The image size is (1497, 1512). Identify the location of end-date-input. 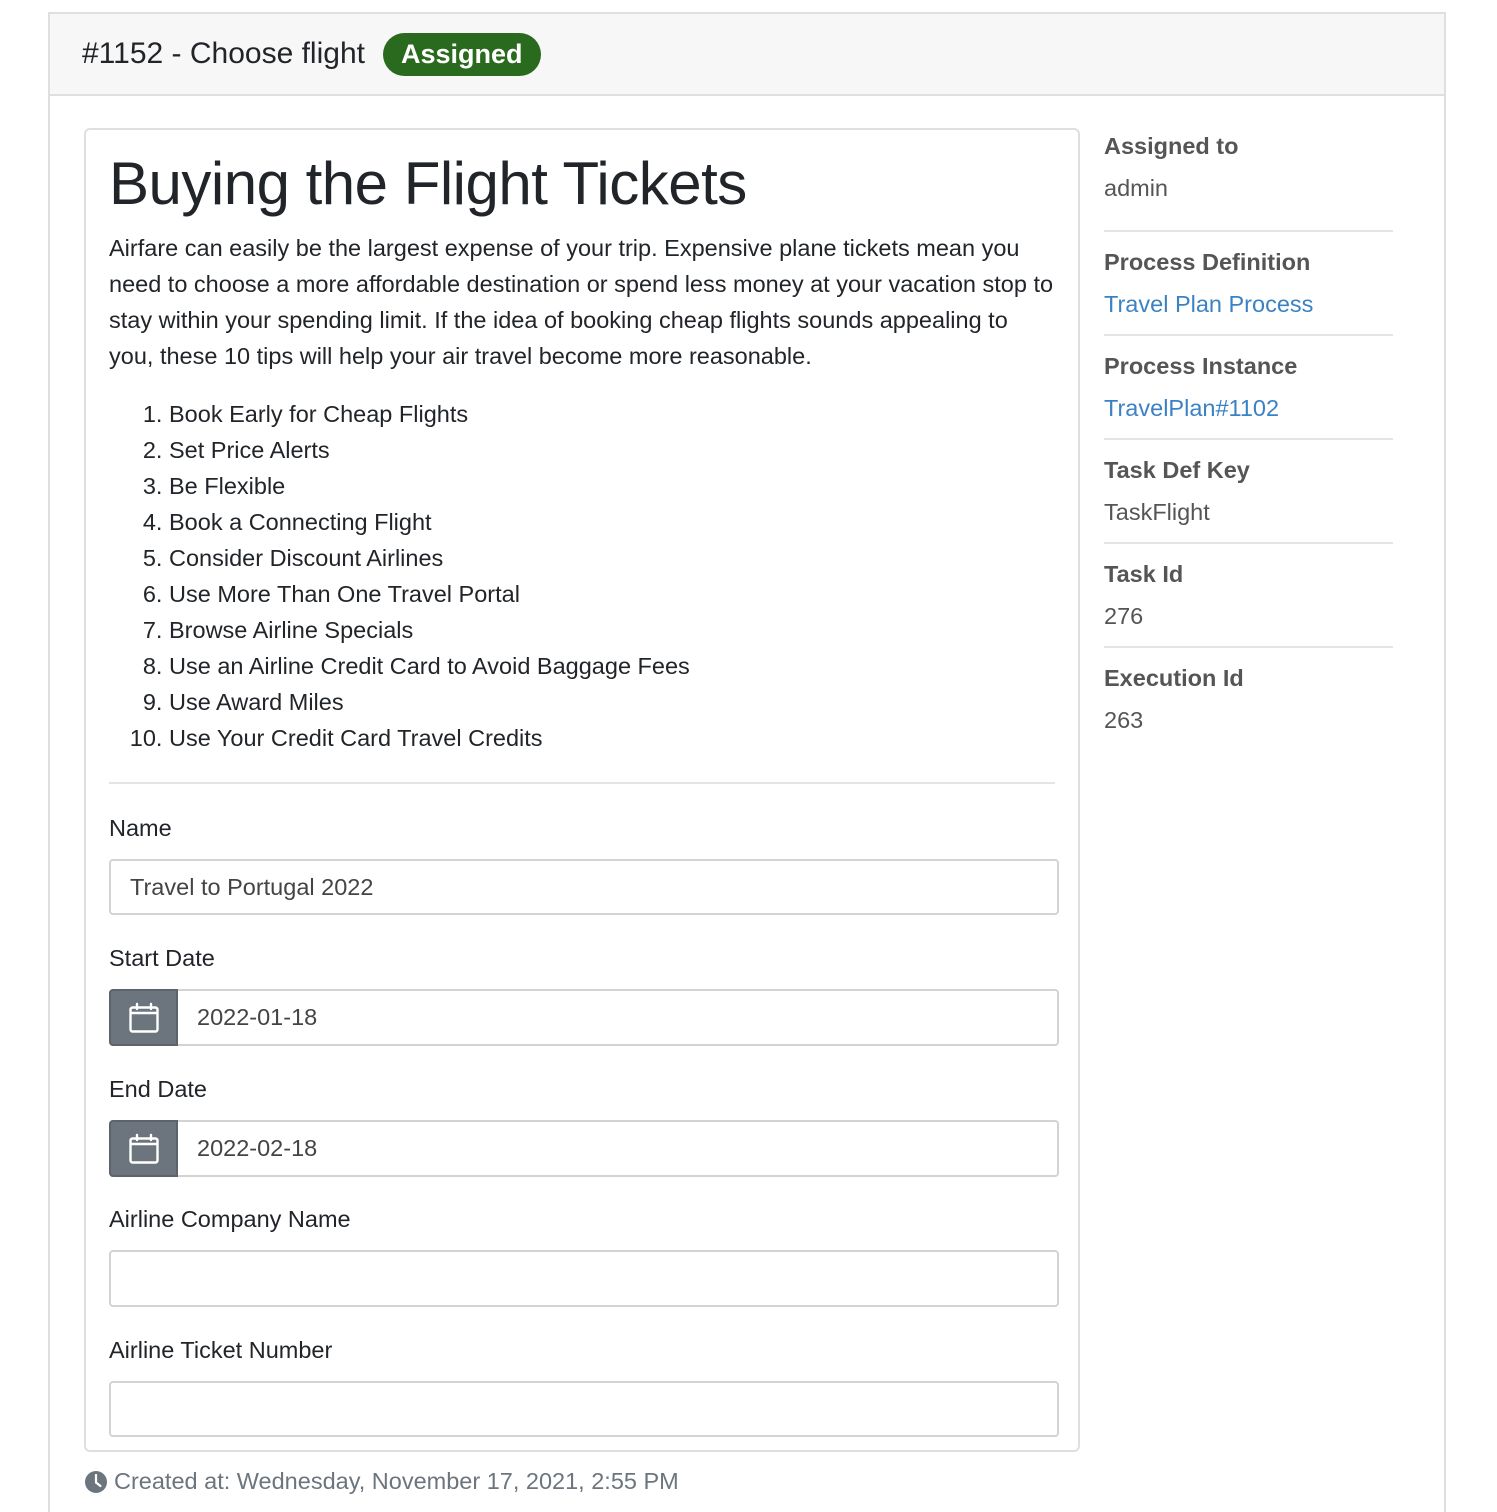
(618, 1148).